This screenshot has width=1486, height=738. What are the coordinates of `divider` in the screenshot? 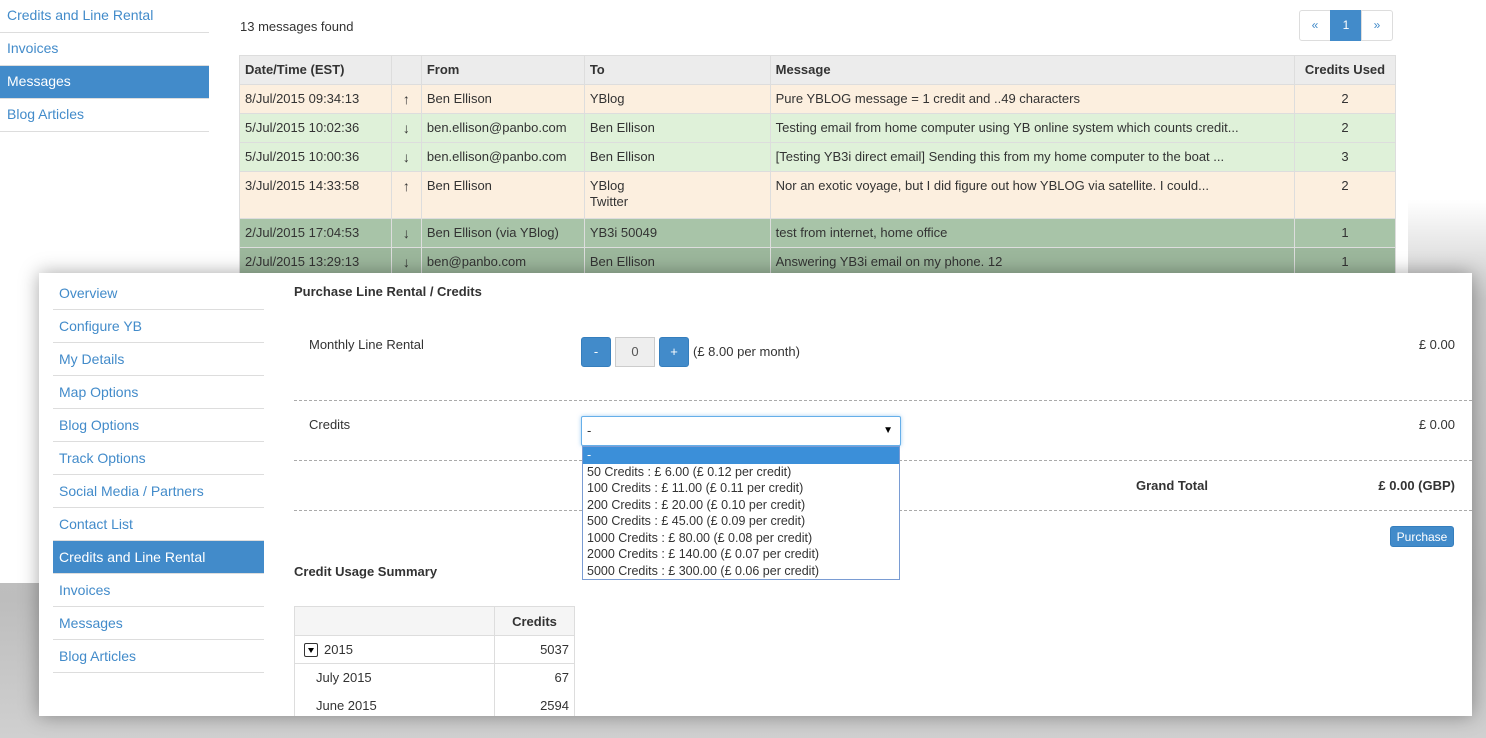 It's located at (883, 400).